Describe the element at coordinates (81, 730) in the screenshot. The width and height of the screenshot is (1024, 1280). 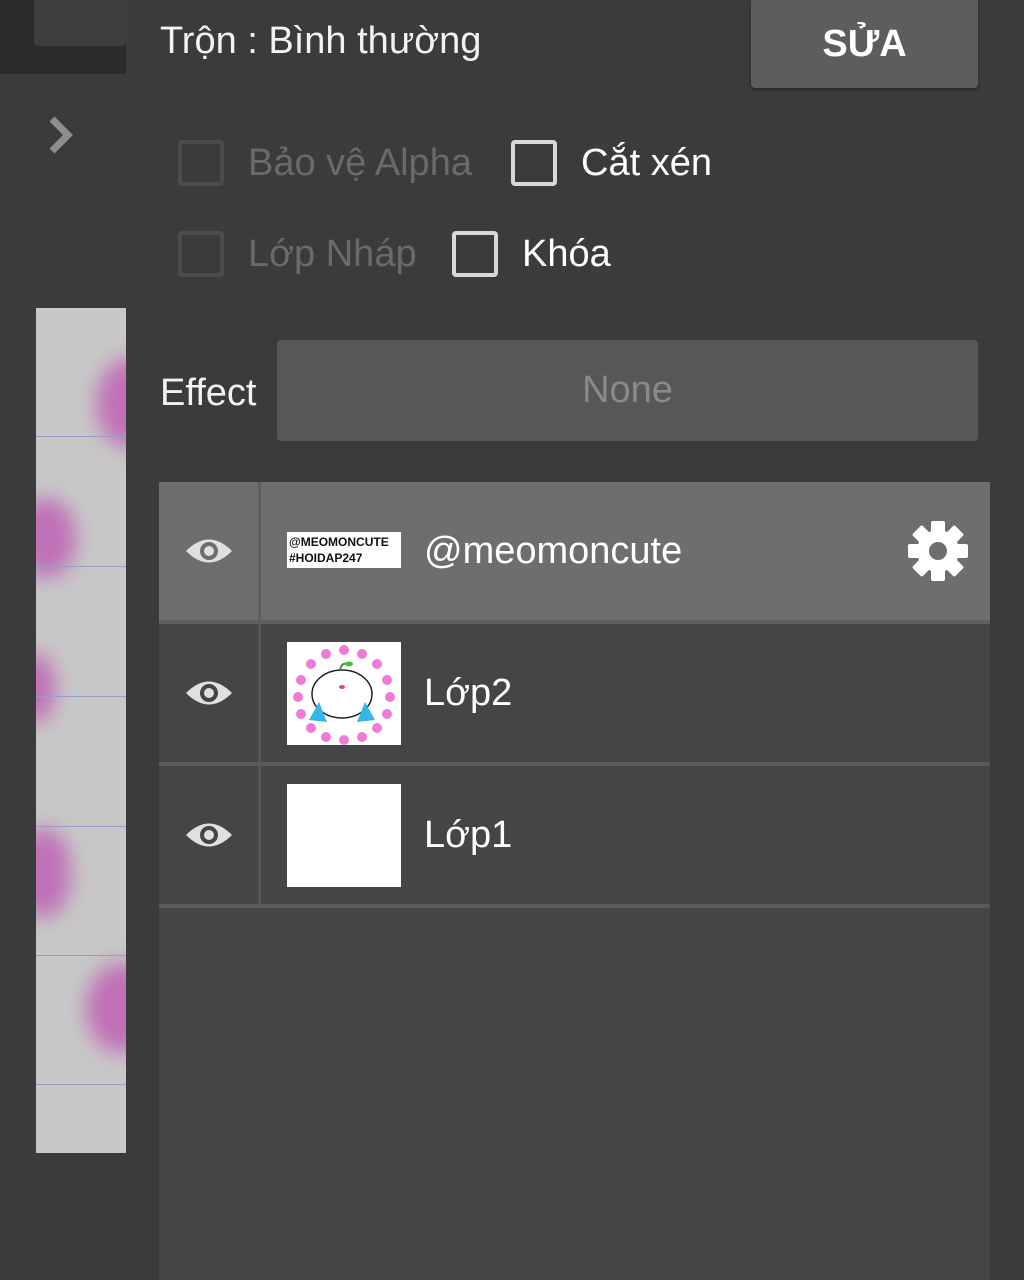
I see `canvas-preview` at that location.